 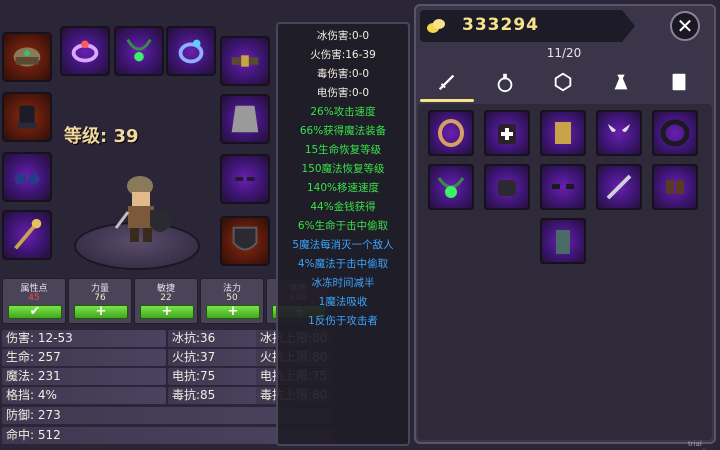 I want to click on ring-icon, so click(x=451, y=133).